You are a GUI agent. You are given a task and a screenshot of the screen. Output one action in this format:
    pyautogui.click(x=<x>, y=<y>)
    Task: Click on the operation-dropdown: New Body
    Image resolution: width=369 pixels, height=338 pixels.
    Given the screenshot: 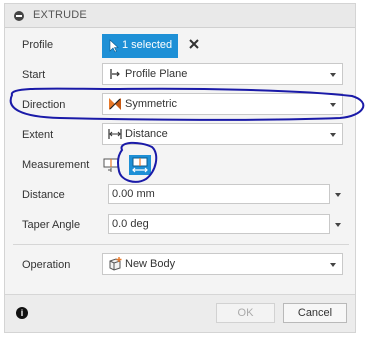 What is the action you would take?
    pyautogui.click(x=222, y=264)
    